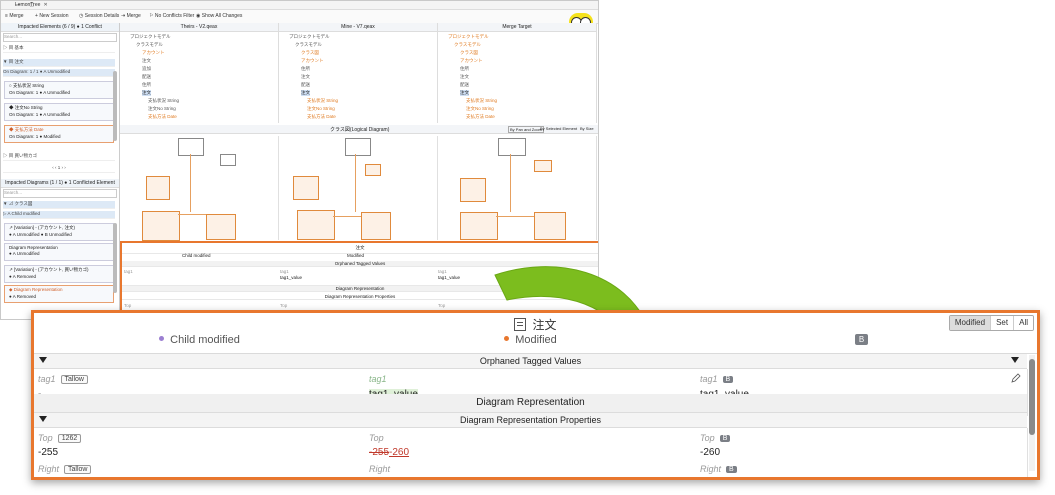 Image resolution: width=1055 pixels, height=495 pixels. I want to click on modified-dot-icon, so click(507, 338).